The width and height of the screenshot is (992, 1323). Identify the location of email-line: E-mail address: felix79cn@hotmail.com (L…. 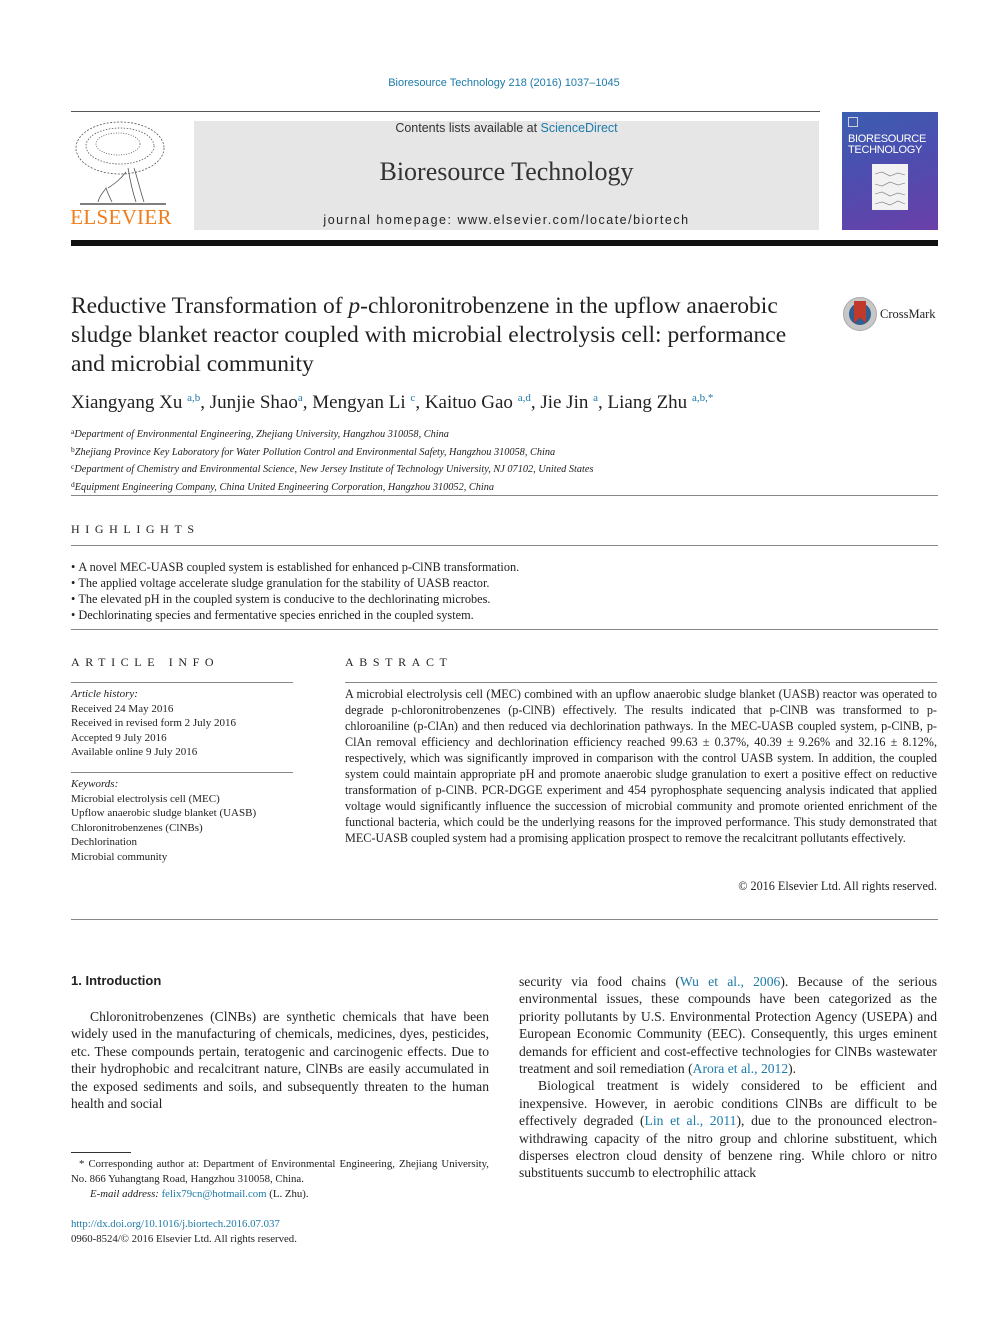
(280, 1194).